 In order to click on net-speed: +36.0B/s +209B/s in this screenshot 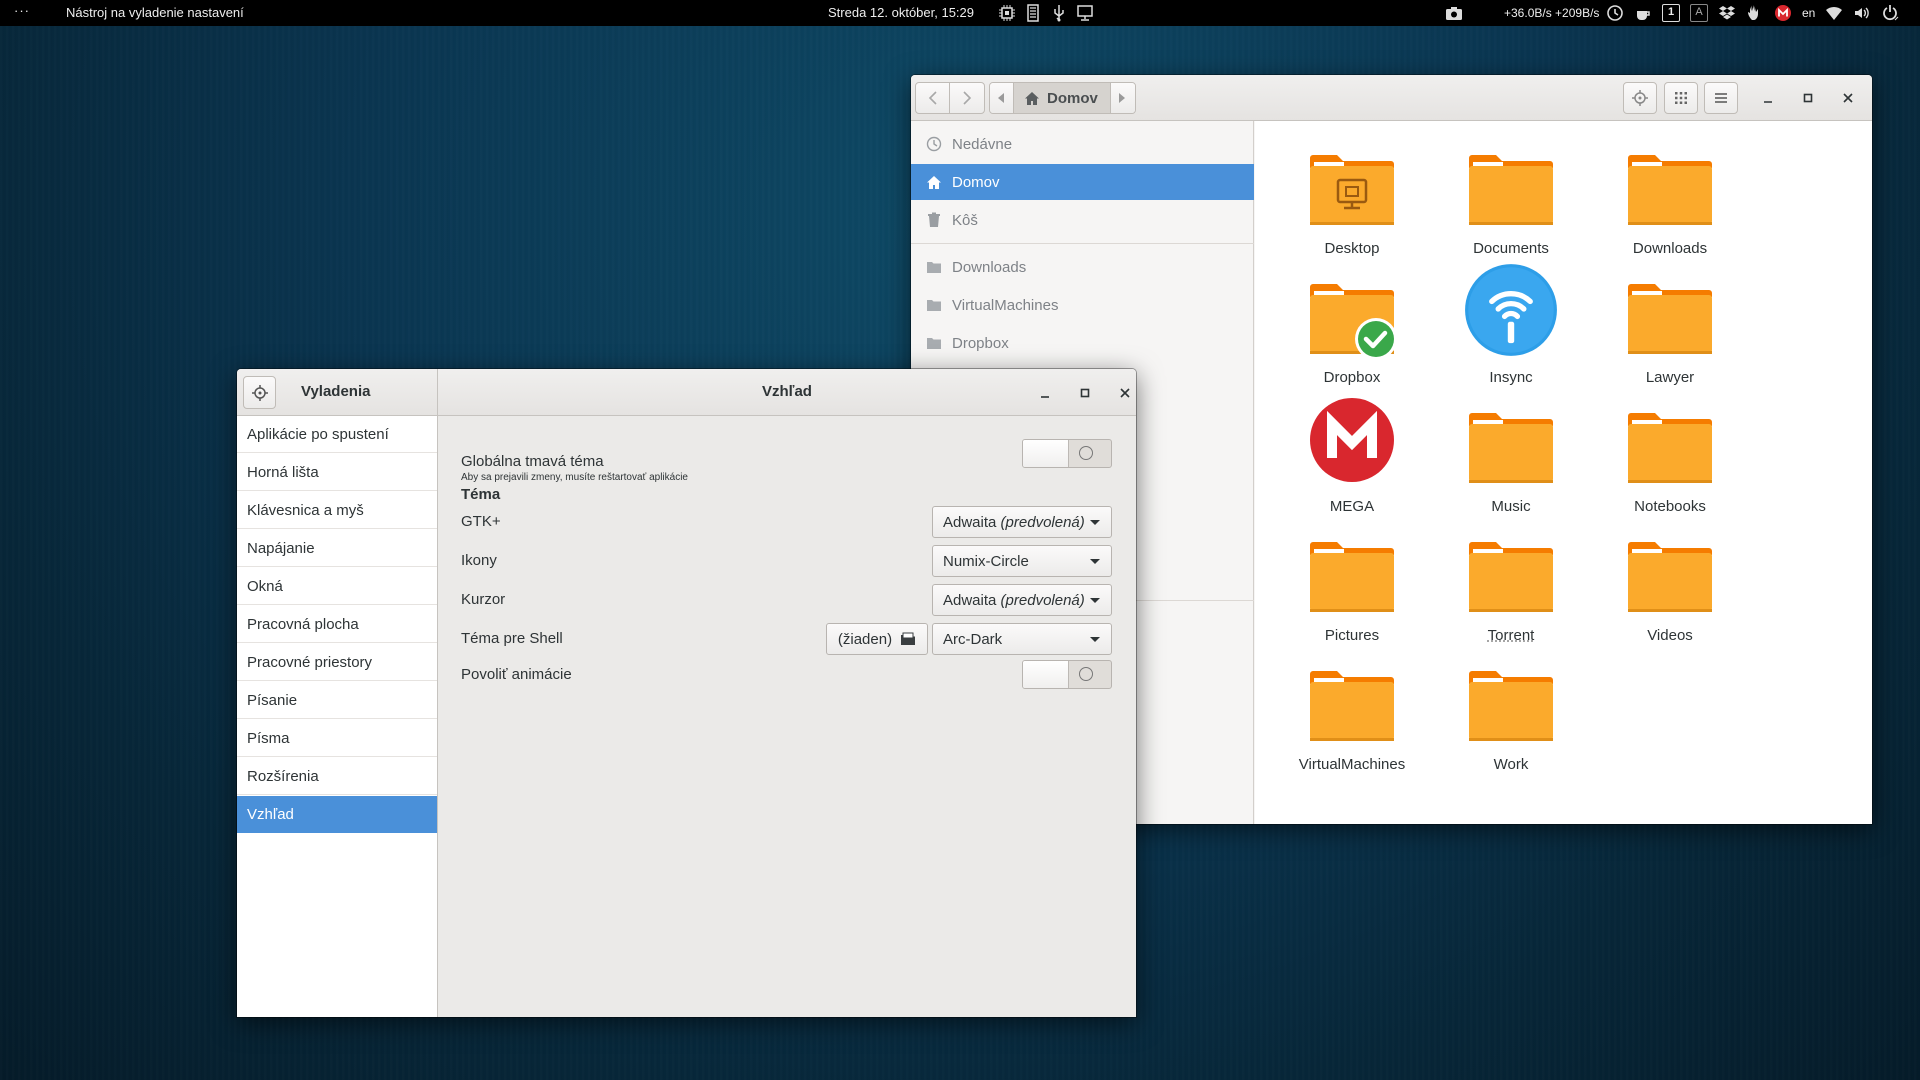, I will do `click(1551, 13)`.